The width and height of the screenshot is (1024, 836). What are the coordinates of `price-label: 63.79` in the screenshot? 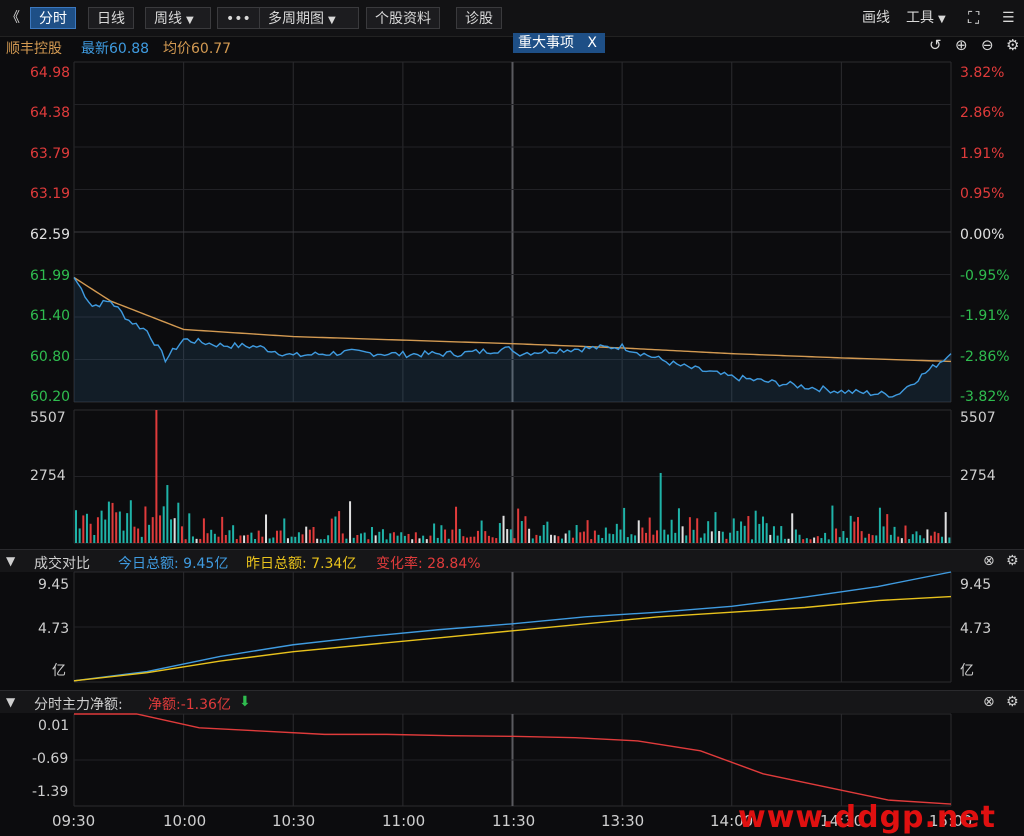 It's located at (50, 154).